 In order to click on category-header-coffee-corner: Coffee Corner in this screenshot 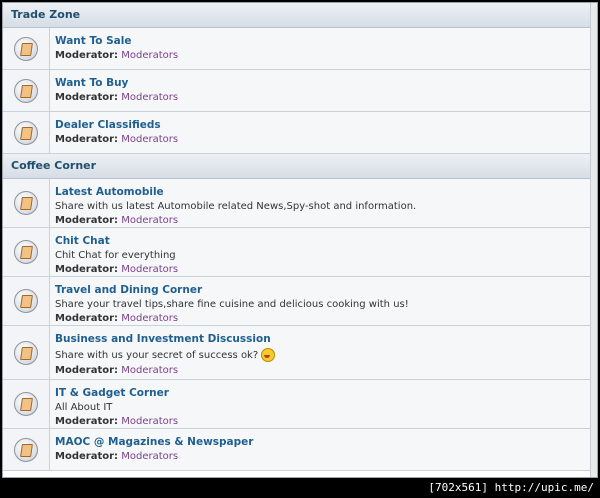, I will do `click(300, 166)`.